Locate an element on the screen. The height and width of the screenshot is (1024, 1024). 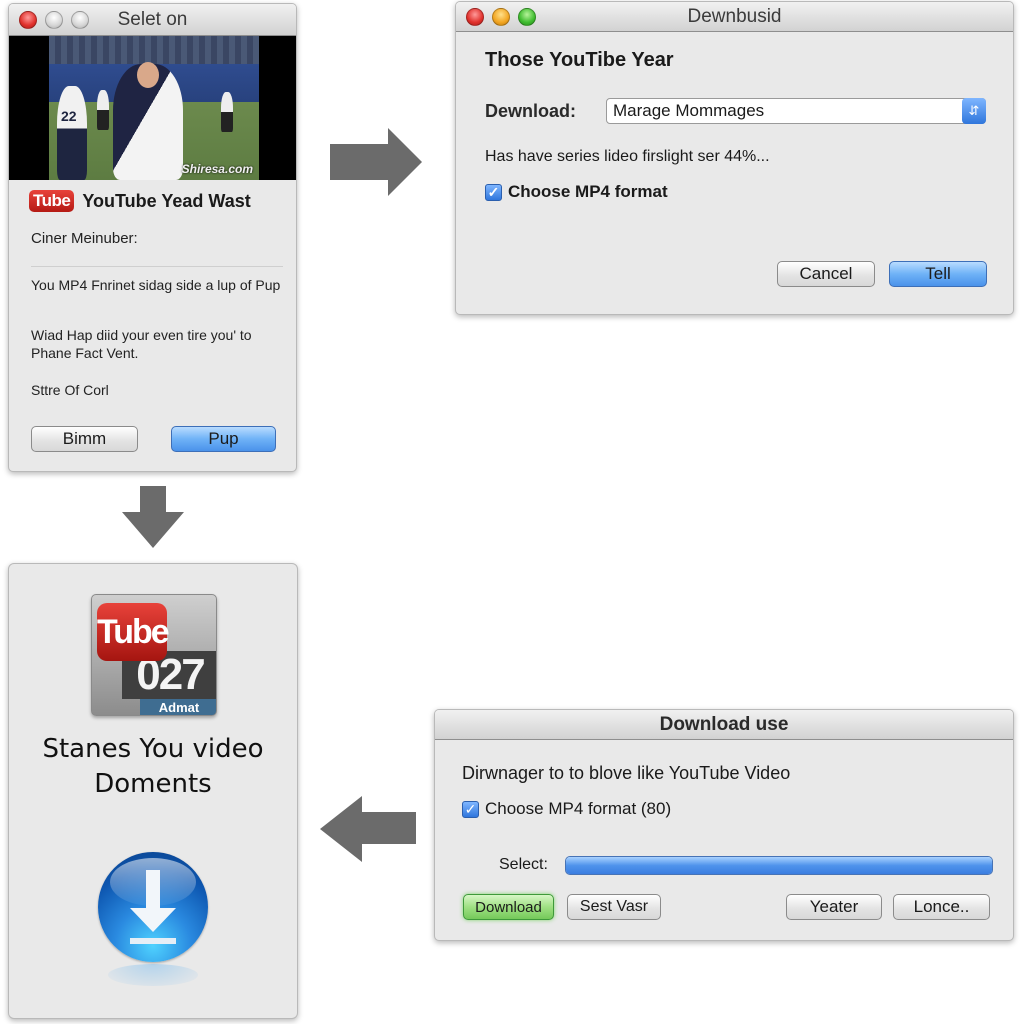
cancel-button: Cancel is located at coordinates (826, 274).